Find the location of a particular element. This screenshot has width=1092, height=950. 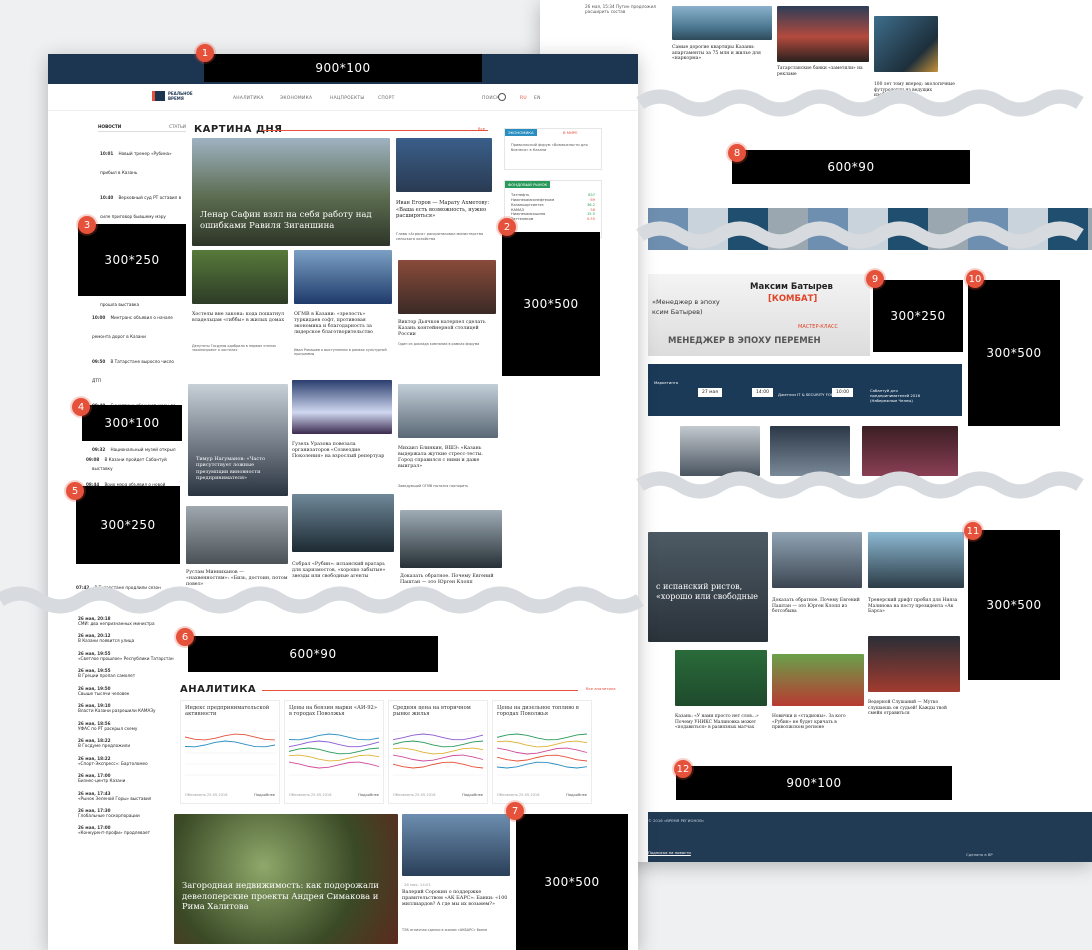

list-item: 09:50 В Татарстане выросло число ДТП is located at coordinates (138, 367).